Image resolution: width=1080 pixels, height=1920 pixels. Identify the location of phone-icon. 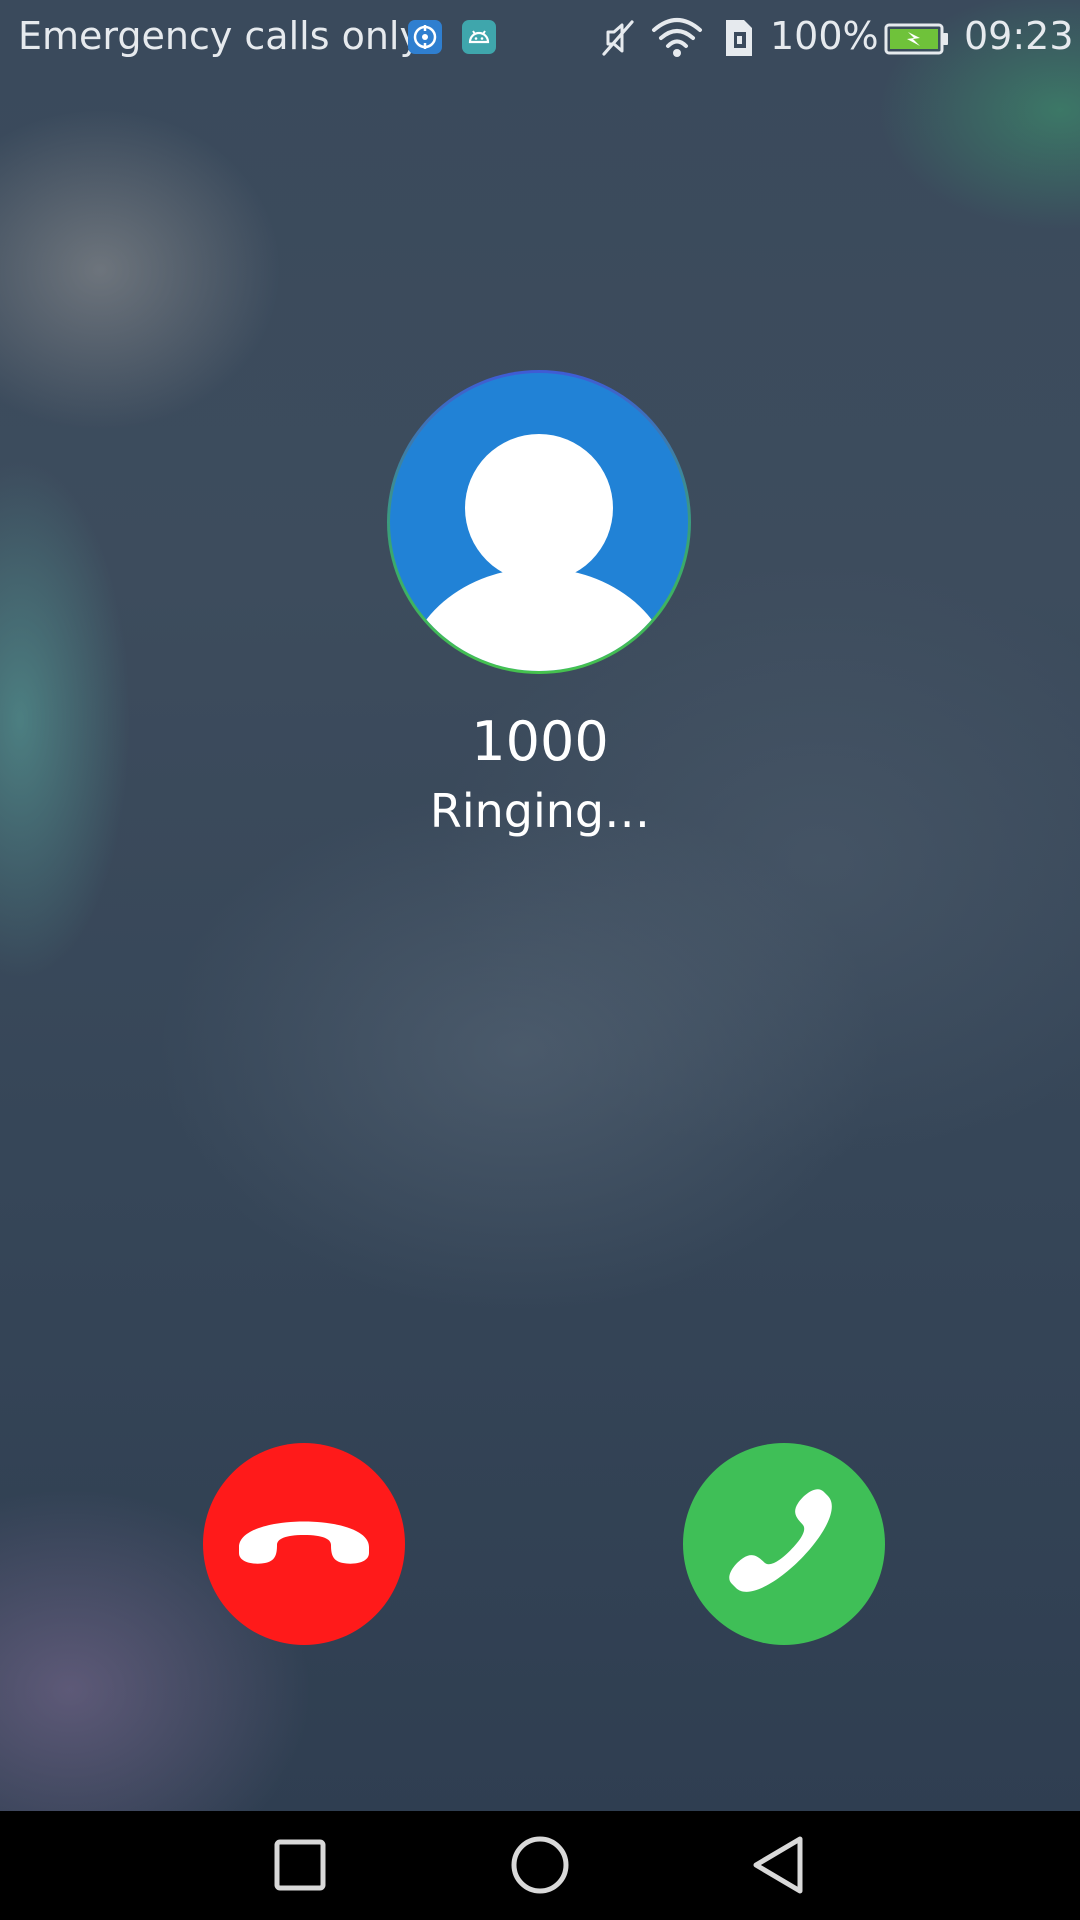
(780, 1540).